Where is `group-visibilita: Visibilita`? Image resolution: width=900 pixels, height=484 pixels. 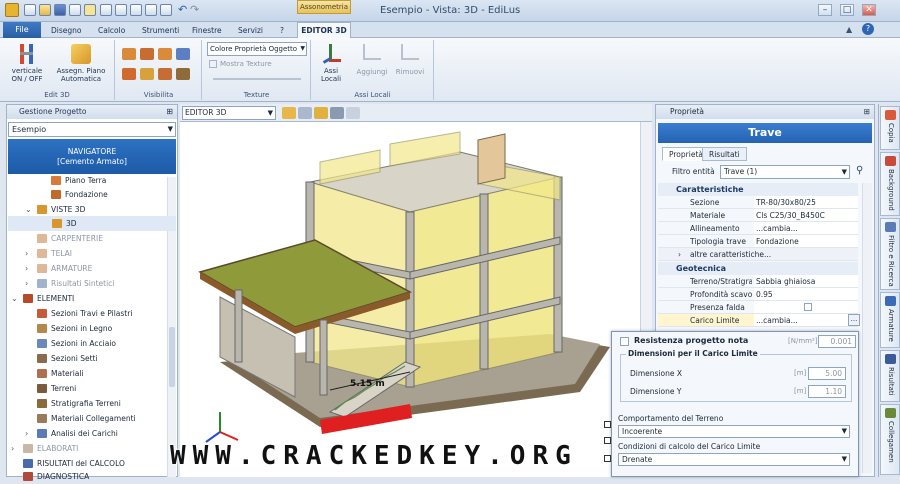
group-visibilita: Visibilita is located at coordinates (159, 70).